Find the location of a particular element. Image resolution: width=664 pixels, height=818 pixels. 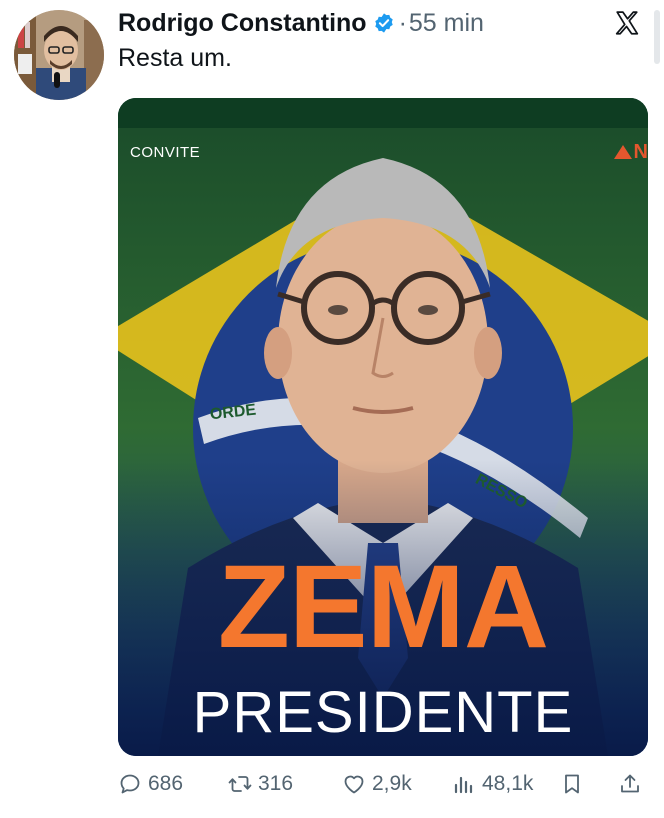

bookmark-button is located at coordinates (572, 784).